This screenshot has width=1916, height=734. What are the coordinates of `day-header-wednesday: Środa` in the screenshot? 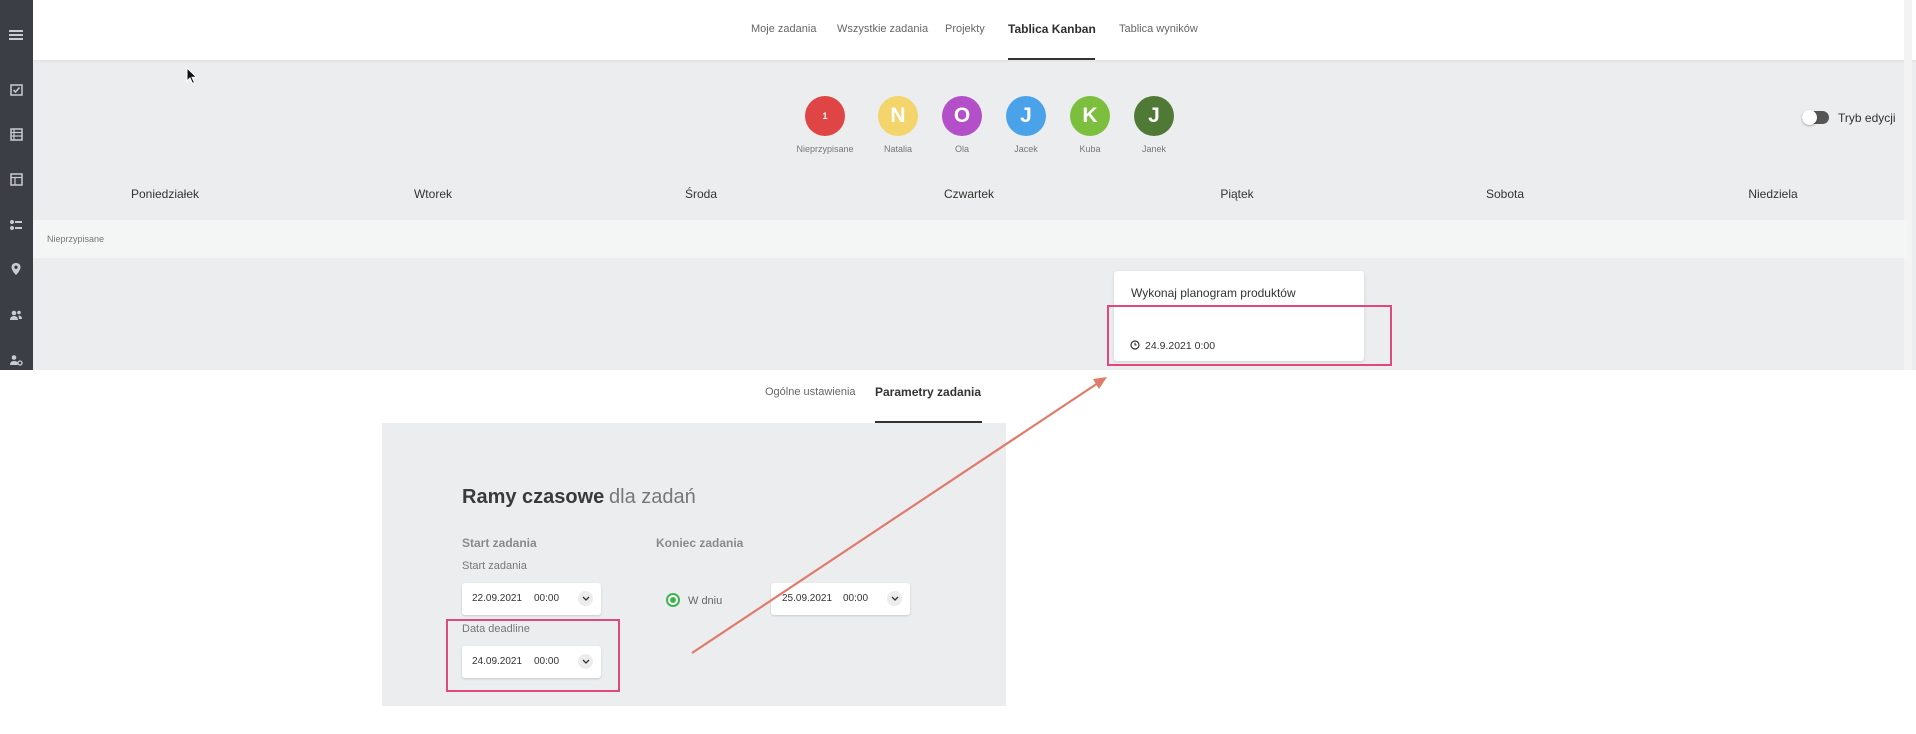 It's located at (701, 194).